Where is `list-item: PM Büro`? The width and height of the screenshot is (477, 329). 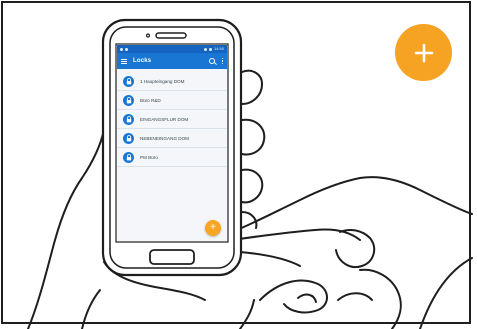
list-item: PM Büro is located at coordinates (172, 157).